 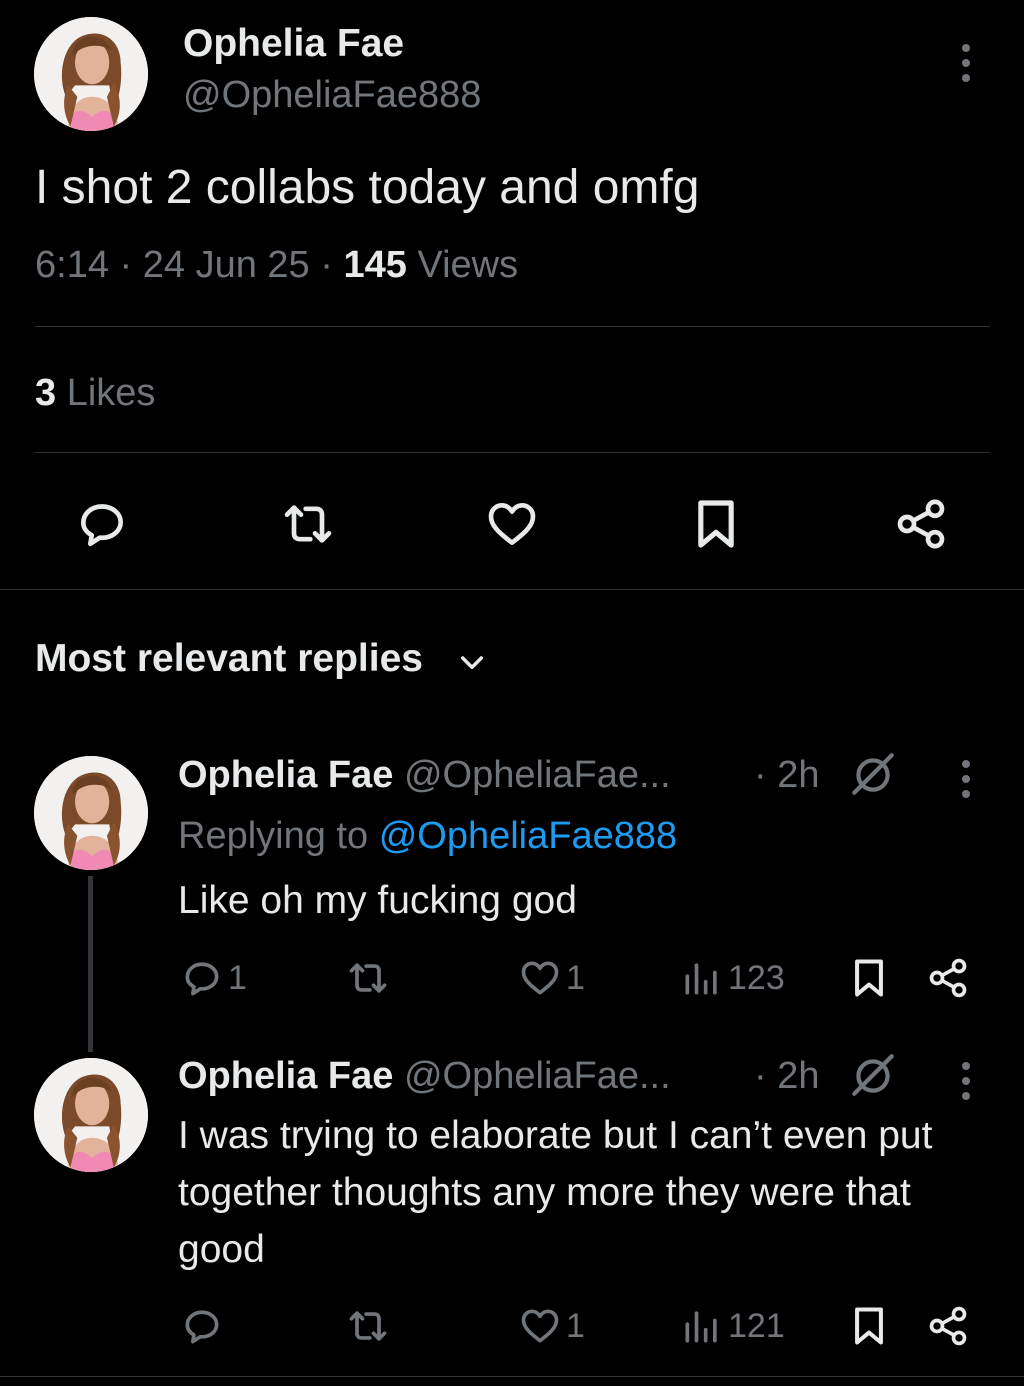 What do you see at coordinates (273, 836) in the screenshot?
I see `replying-to-label: Replying to` at bounding box center [273, 836].